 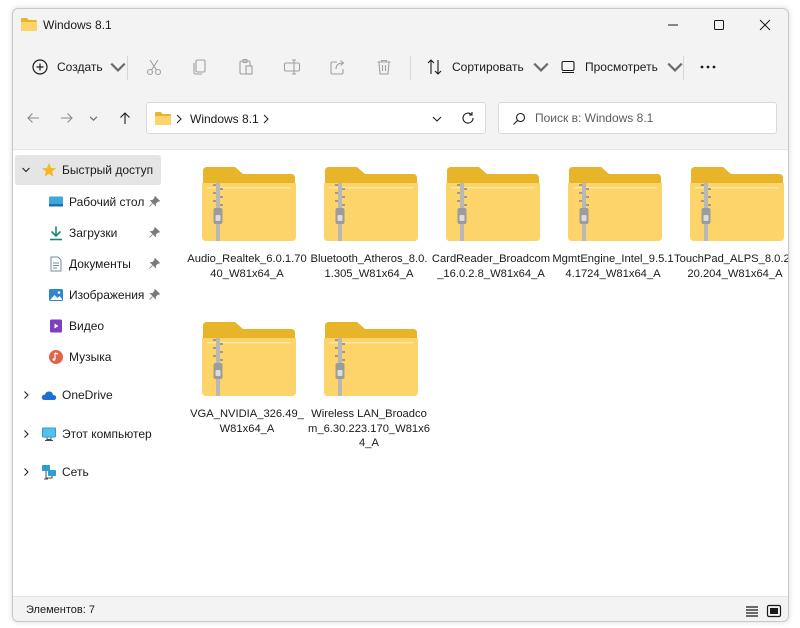 I want to click on file-item: Bluetooth_Atheros_8.0.1.305_W81x64_A, so click(x=367, y=225).